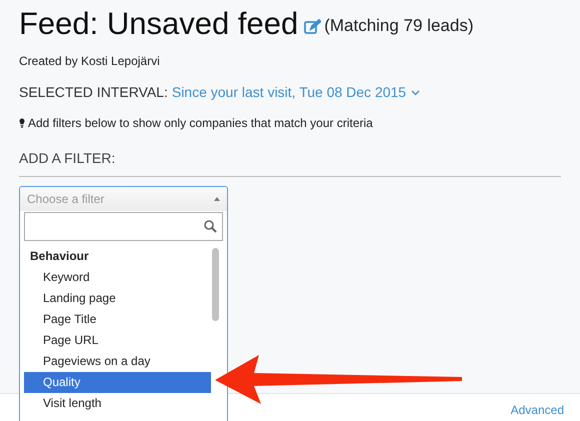 This screenshot has width=580, height=421. What do you see at coordinates (399, 25) in the screenshot?
I see `match-count: (Matching 79 leads)` at bounding box center [399, 25].